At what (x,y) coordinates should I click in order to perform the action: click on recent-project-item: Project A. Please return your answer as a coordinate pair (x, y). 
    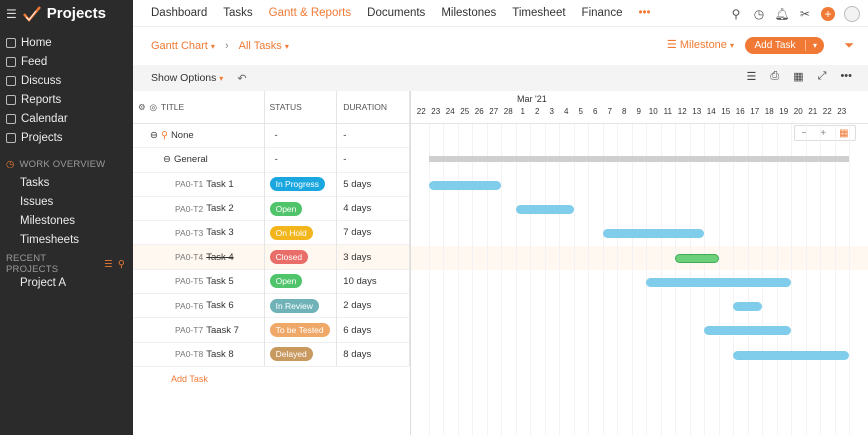
    Looking at the image, I should click on (66, 282).